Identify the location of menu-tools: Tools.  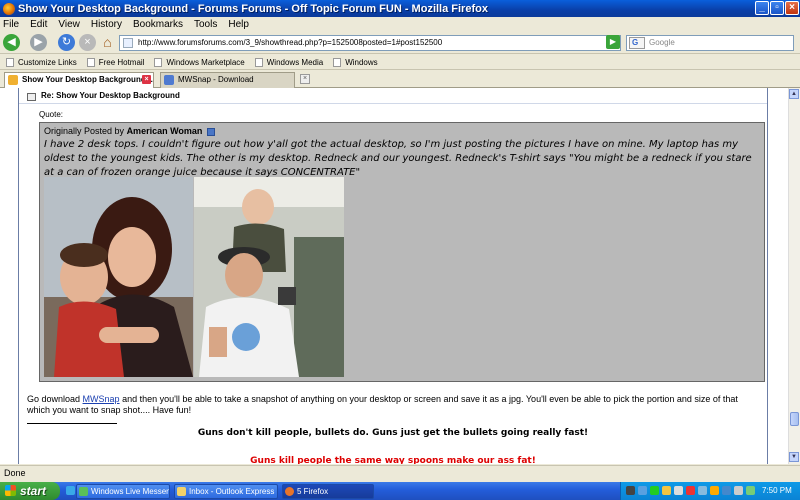
(205, 24).